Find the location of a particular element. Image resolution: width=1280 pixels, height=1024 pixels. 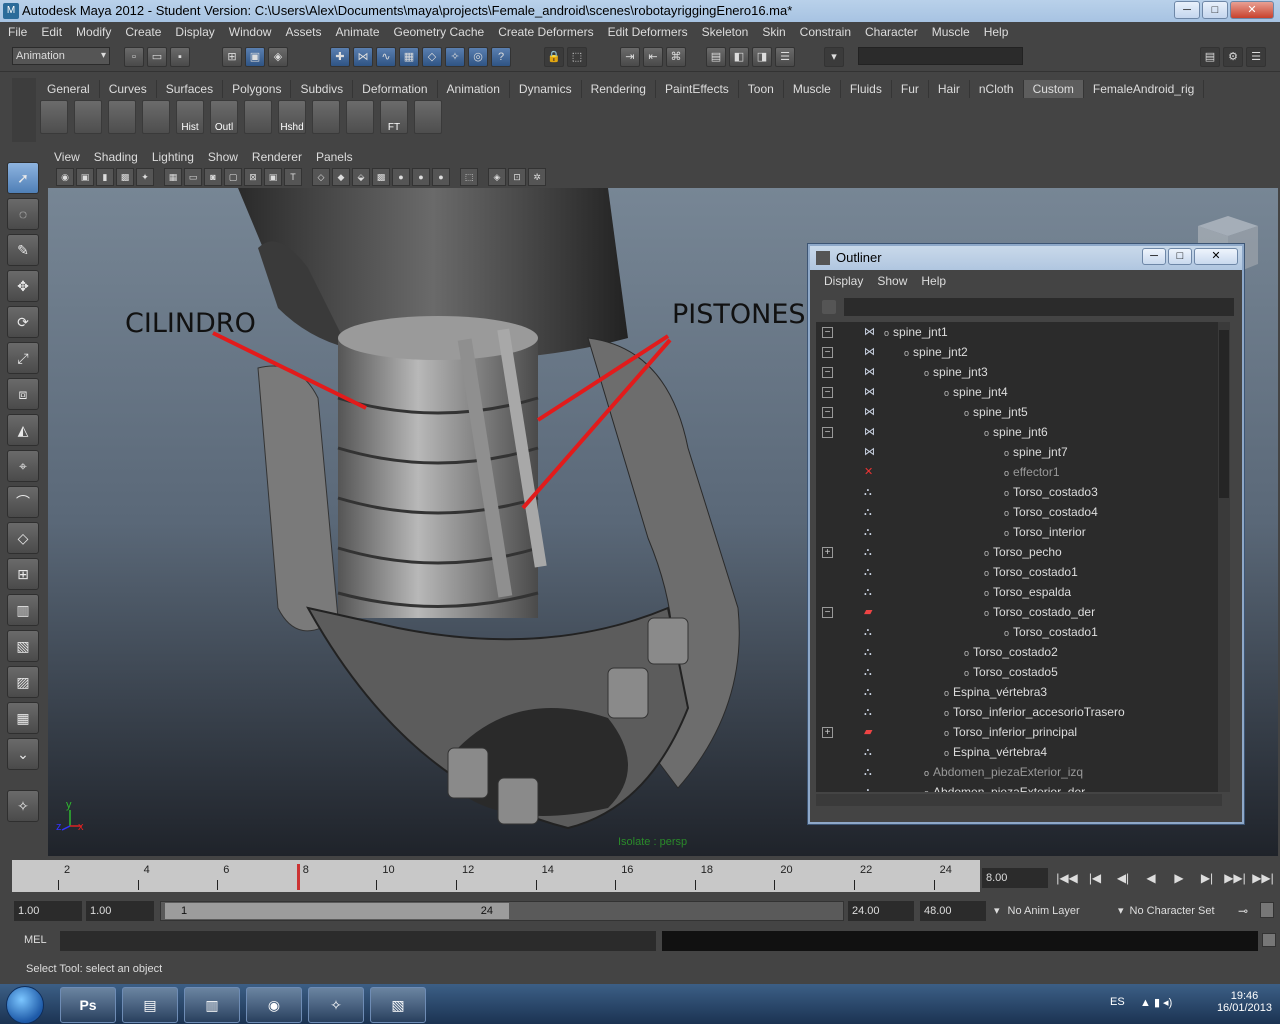

two-d-pan-zoom-icon: ✦ is located at coordinates (145, 177).